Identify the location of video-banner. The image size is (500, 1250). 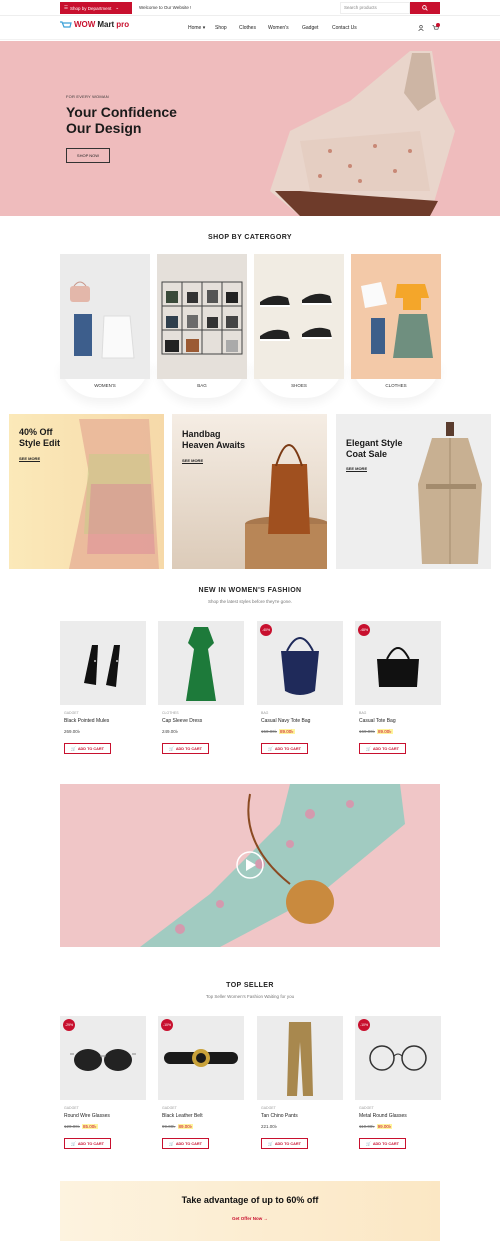
(250, 865).